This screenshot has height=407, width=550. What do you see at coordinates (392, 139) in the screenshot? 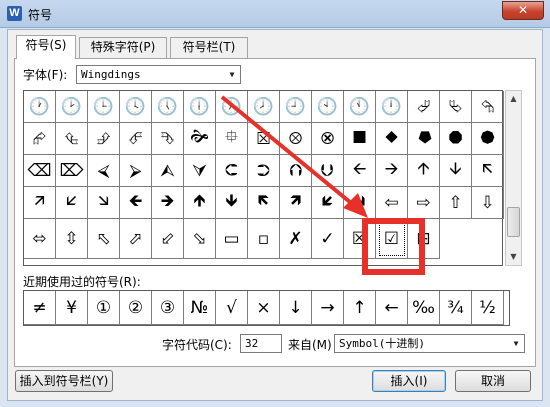
I see `symbol-cell: ⯁` at bounding box center [392, 139].